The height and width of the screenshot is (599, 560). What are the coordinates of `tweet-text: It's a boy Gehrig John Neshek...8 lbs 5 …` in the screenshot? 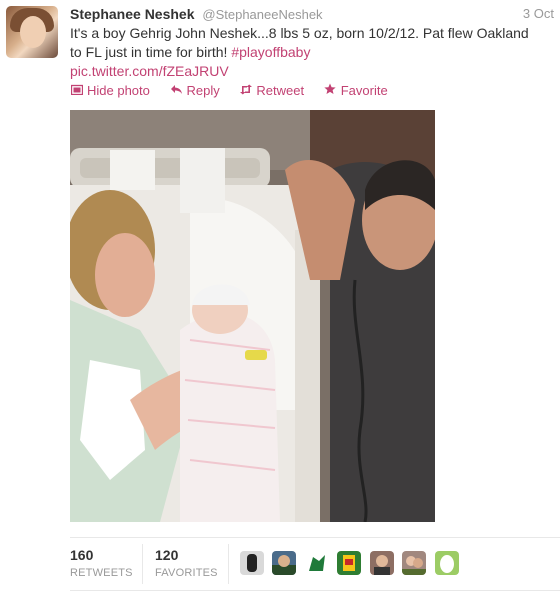 It's located at (305, 52).